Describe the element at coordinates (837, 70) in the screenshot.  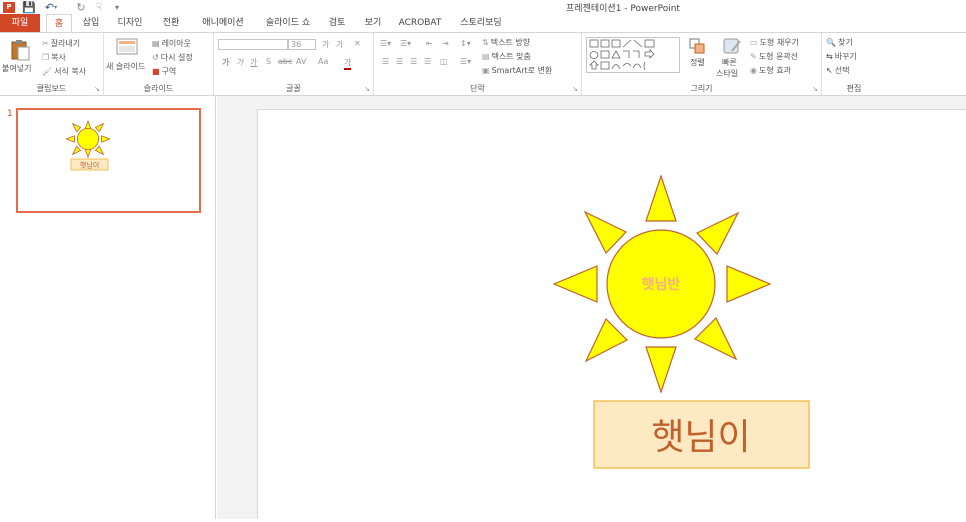
I see `select-button: ↖ 선택` at that location.